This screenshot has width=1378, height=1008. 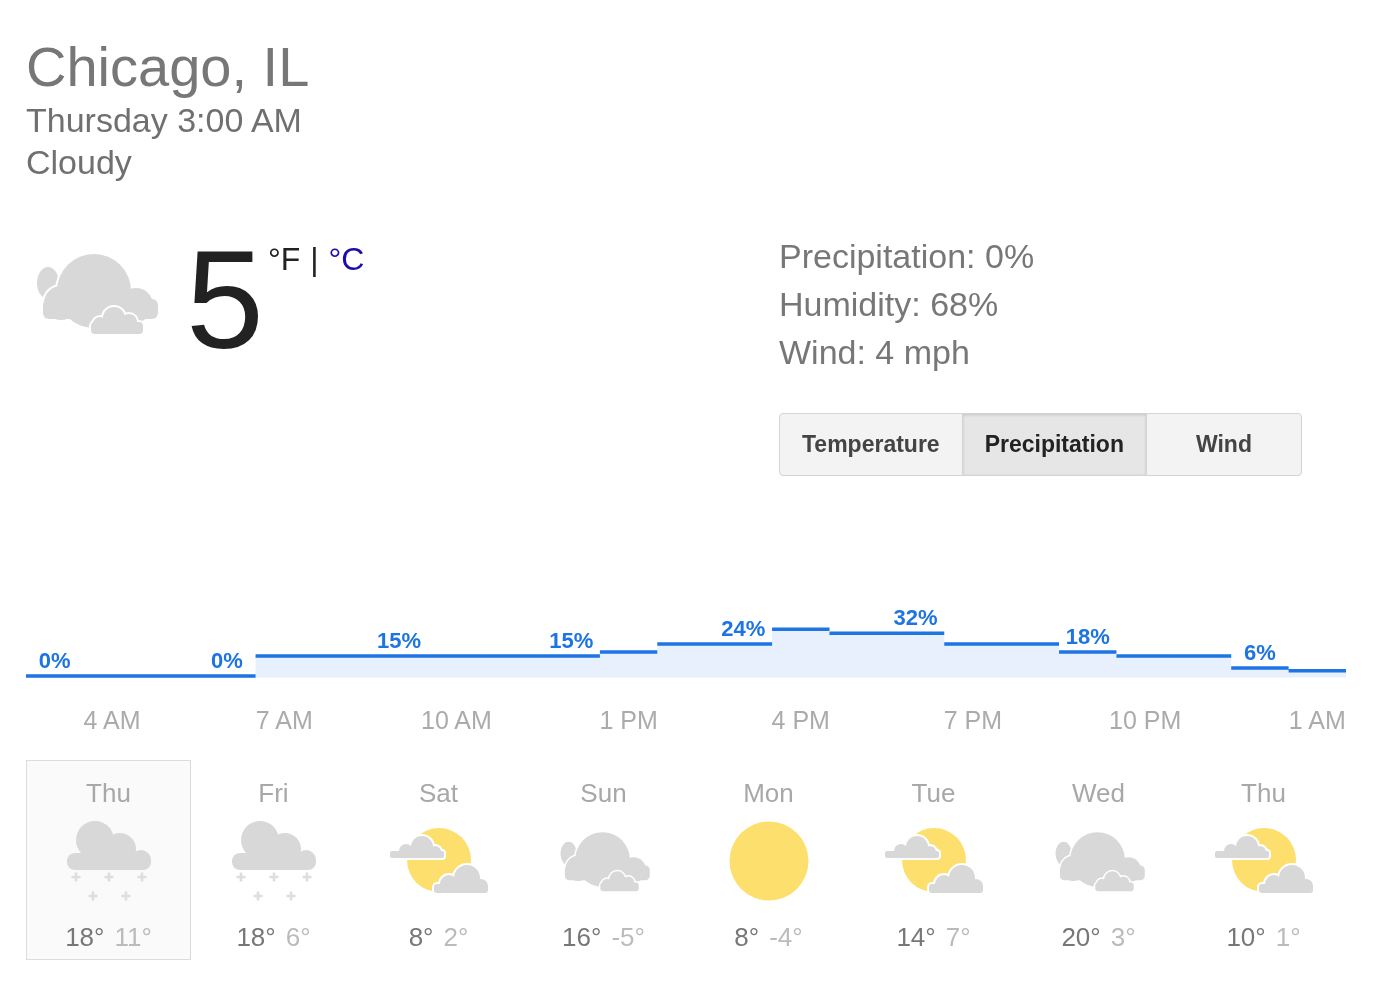 What do you see at coordinates (1260, 652) in the screenshot?
I see `value-label: 6%` at bounding box center [1260, 652].